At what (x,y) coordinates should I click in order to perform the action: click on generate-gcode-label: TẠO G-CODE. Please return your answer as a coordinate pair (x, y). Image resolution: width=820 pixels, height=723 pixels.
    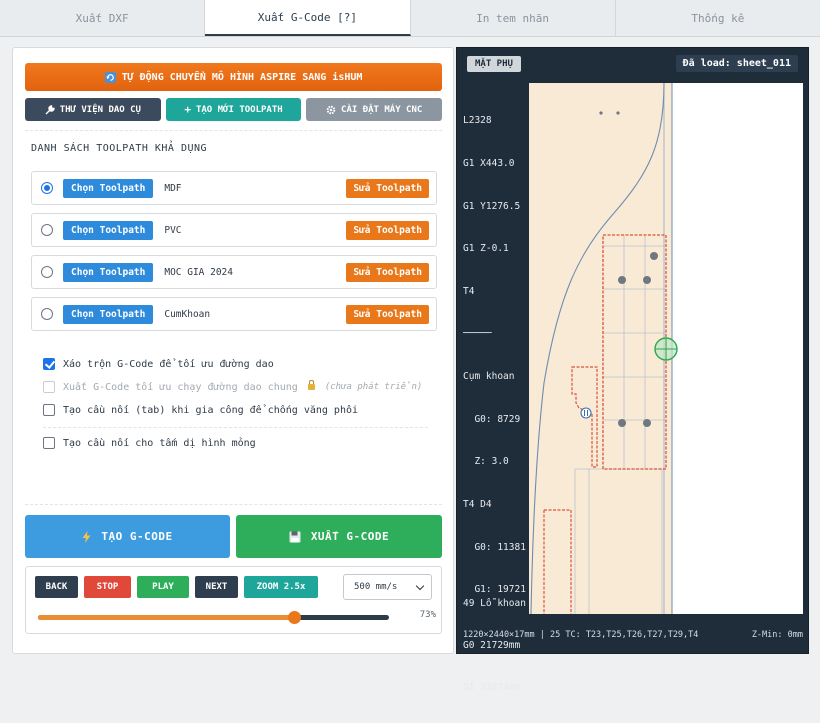
    Looking at the image, I should click on (137, 536).